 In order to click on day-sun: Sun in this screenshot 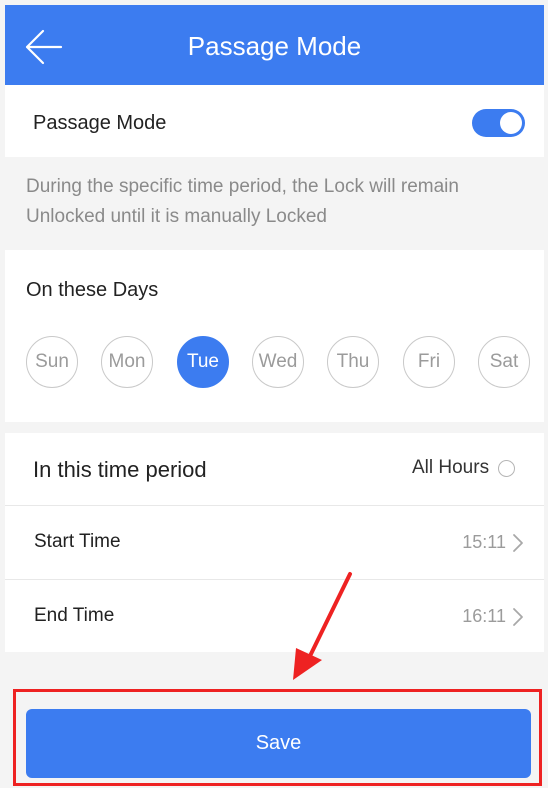, I will do `click(52, 362)`.